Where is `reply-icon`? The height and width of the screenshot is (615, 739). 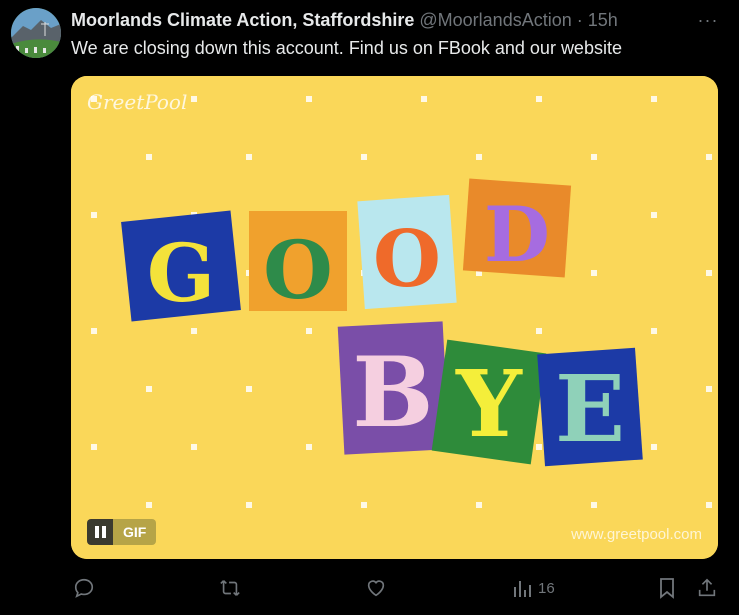
reply-icon is located at coordinates (84, 588).